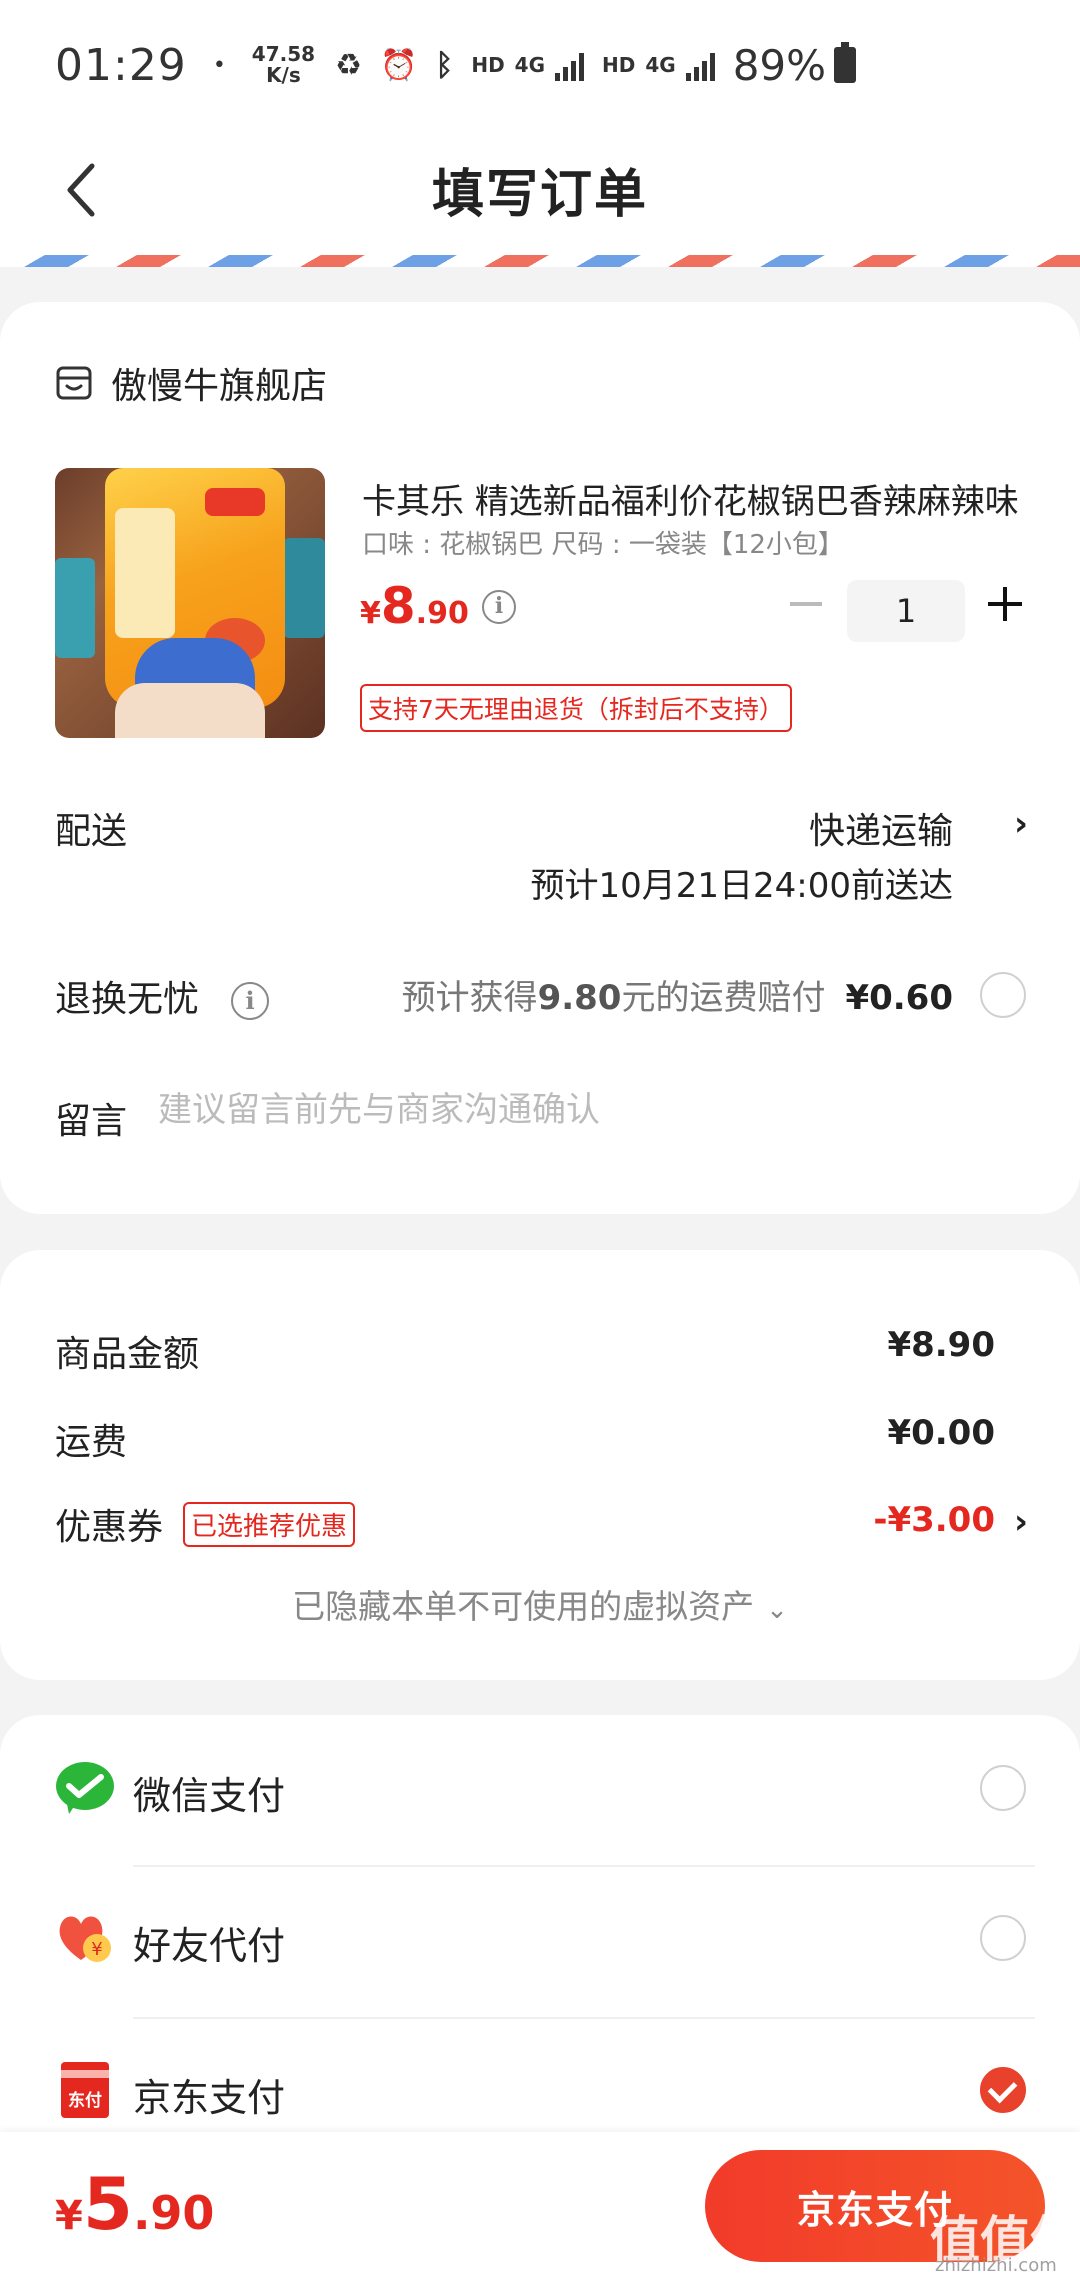  I want to click on alarm-icon: ⏰, so click(398, 65).